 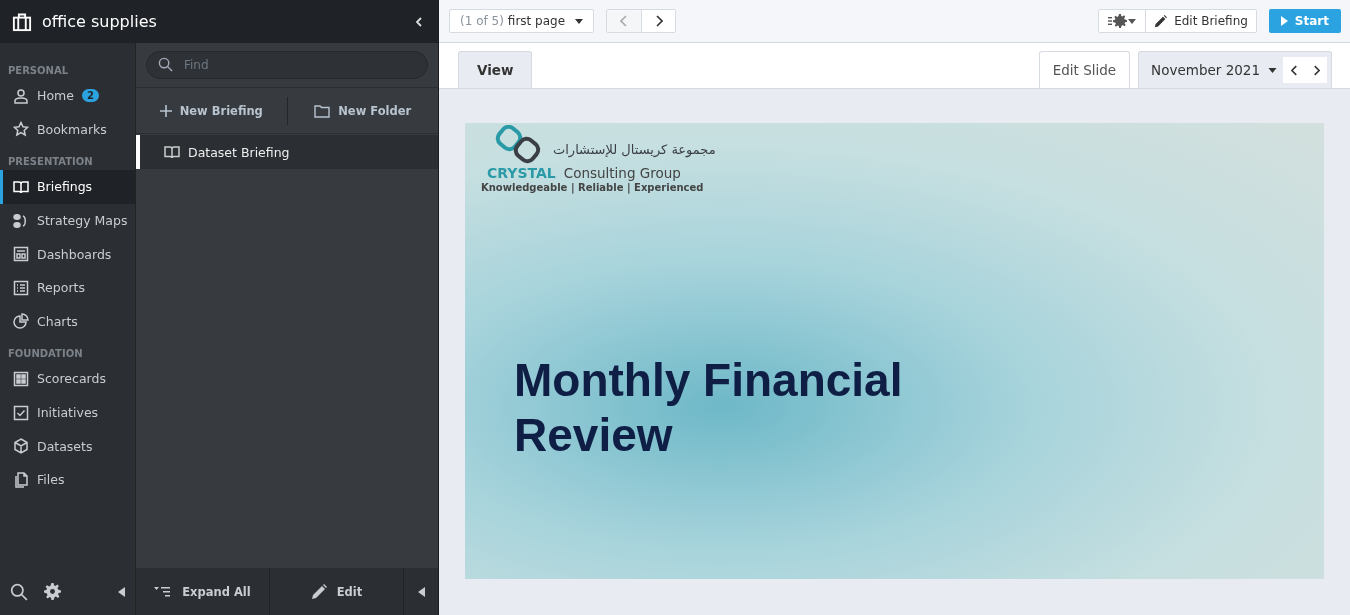 I want to click on person-icon, so click(x=21, y=95).